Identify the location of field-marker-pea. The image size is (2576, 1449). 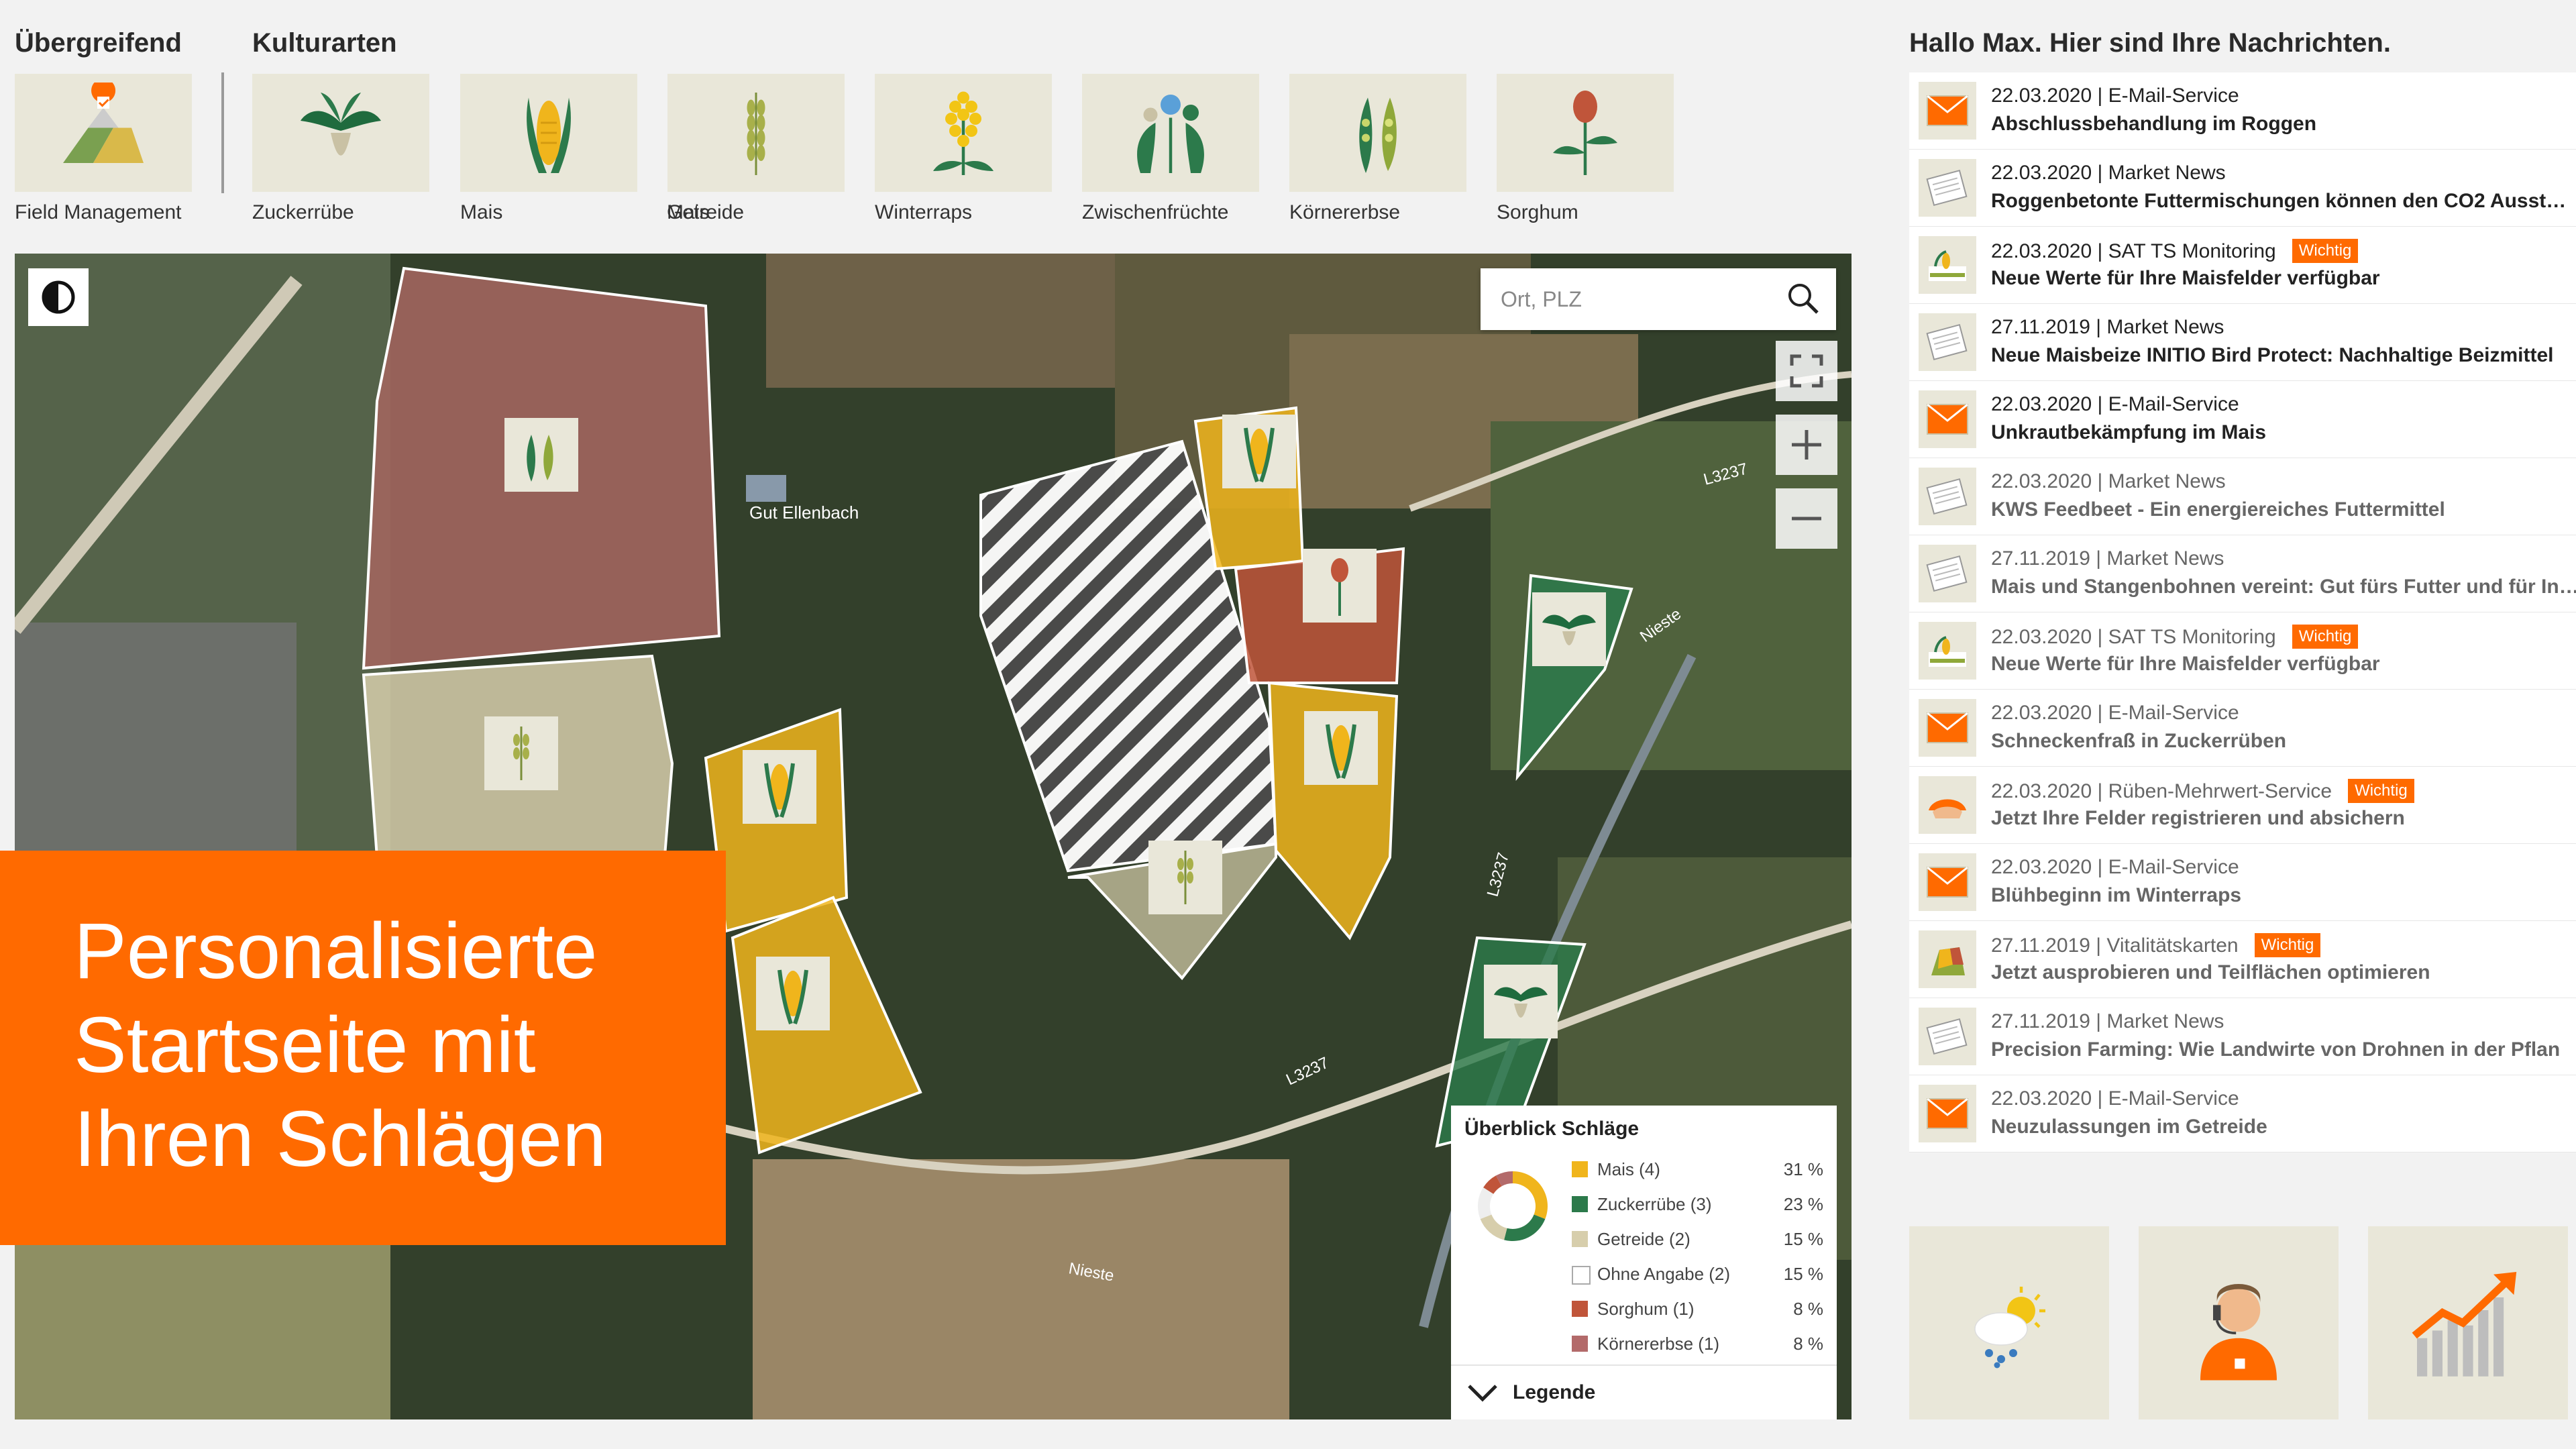
(541, 455).